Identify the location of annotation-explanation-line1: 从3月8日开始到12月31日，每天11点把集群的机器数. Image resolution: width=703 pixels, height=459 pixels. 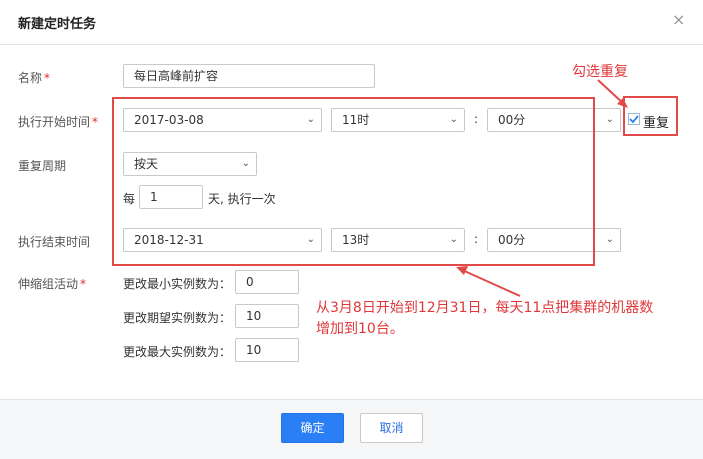
(485, 308).